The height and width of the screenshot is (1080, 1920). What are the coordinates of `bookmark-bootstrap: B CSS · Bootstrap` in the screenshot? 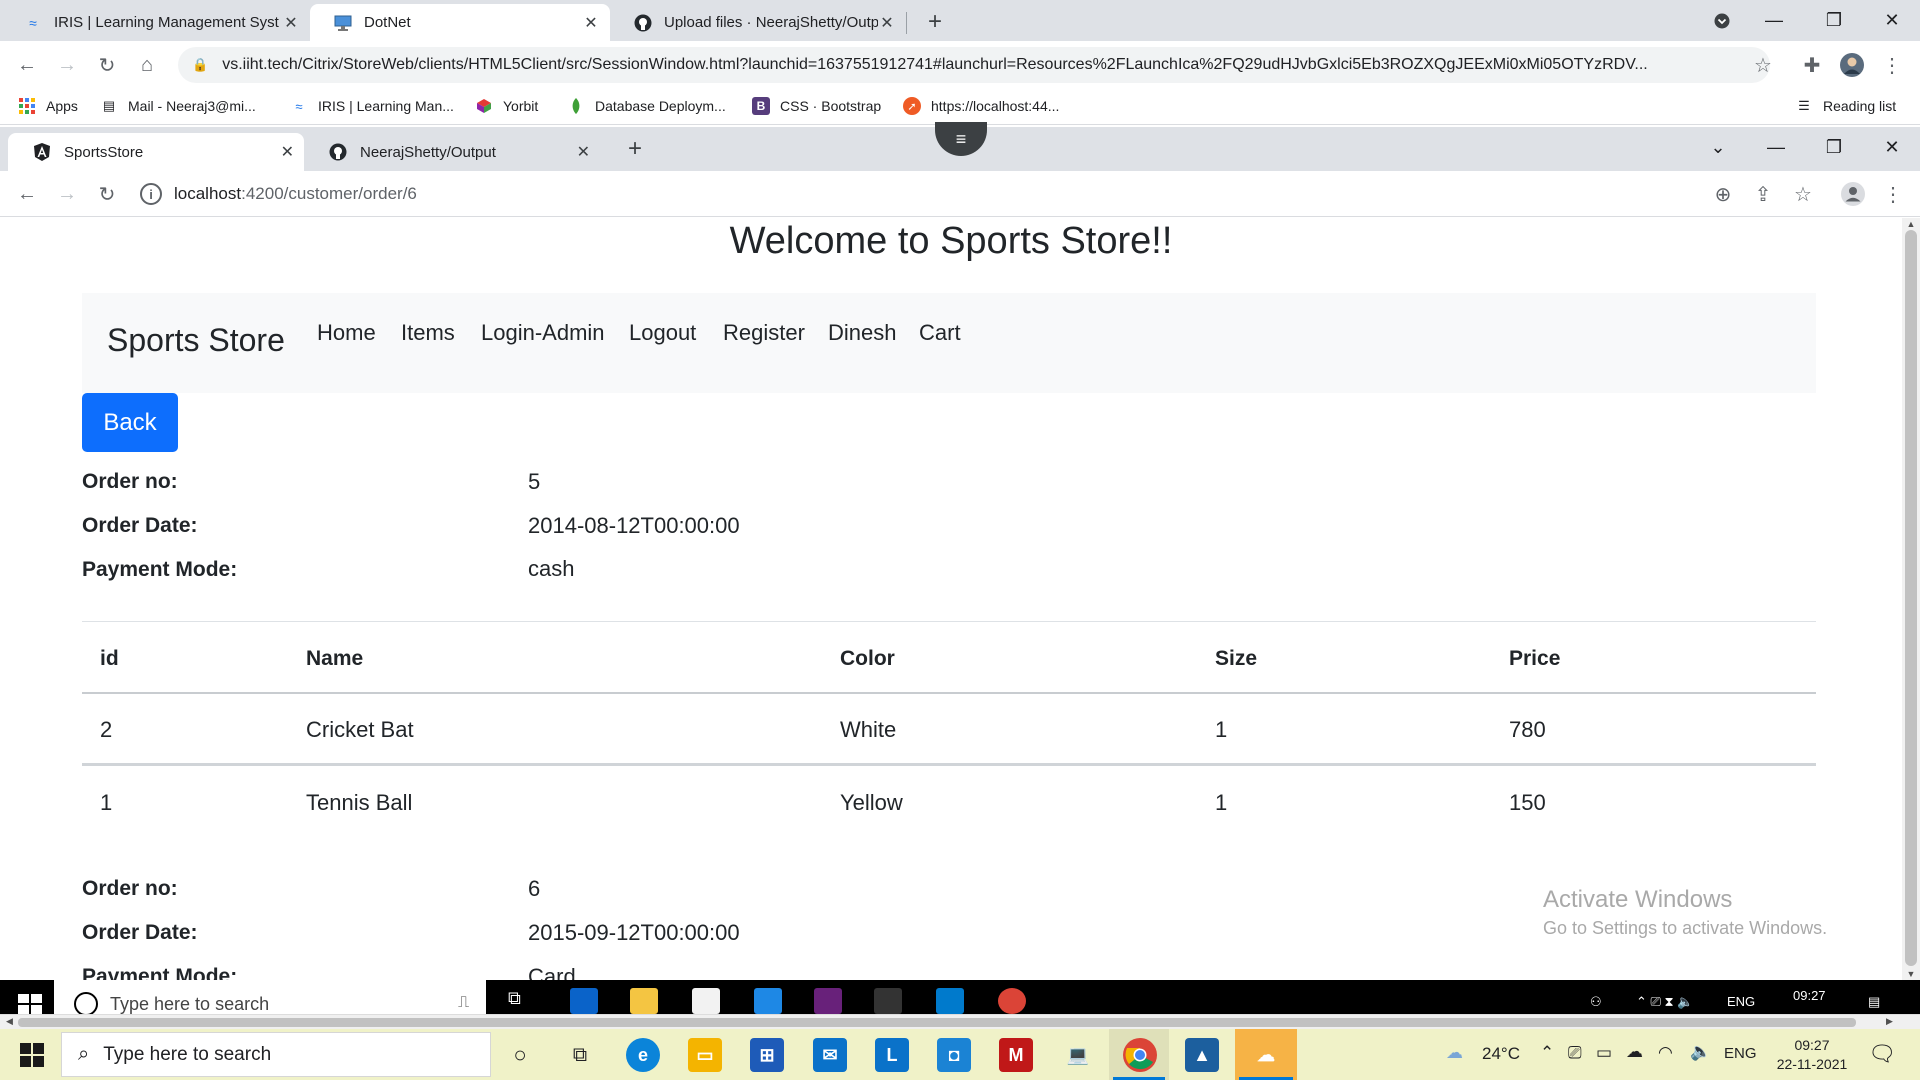 It's located at (816, 106).